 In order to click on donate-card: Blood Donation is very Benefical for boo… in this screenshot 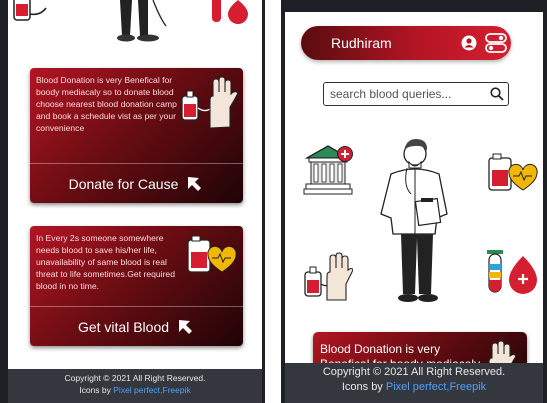, I will do `click(136, 135)`.